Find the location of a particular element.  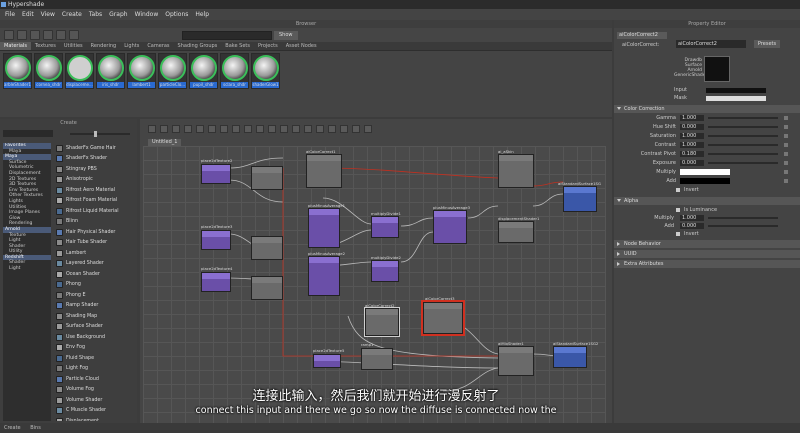

node-list-item: Phong is located at coordinates (96, 285).